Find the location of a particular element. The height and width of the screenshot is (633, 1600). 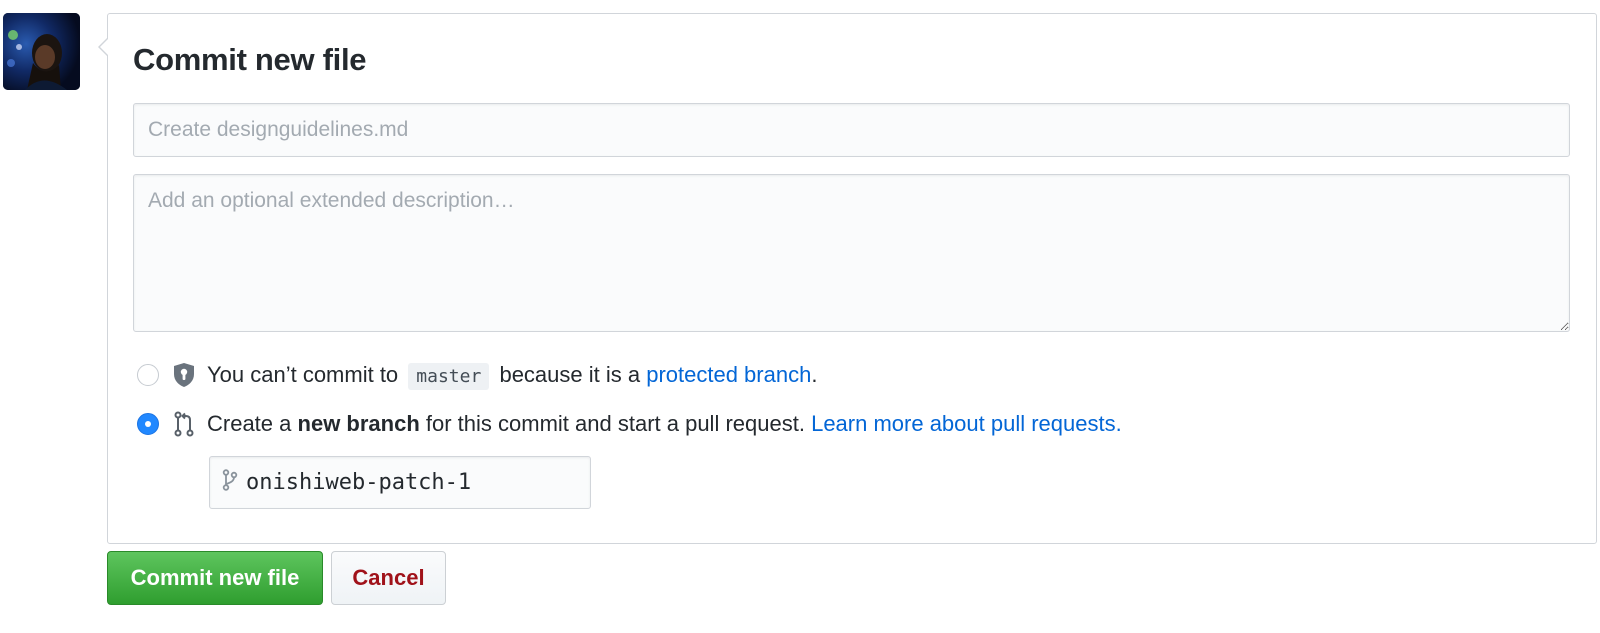

direct-text-before: You can’t commit to is located at coordinates (303, 374).